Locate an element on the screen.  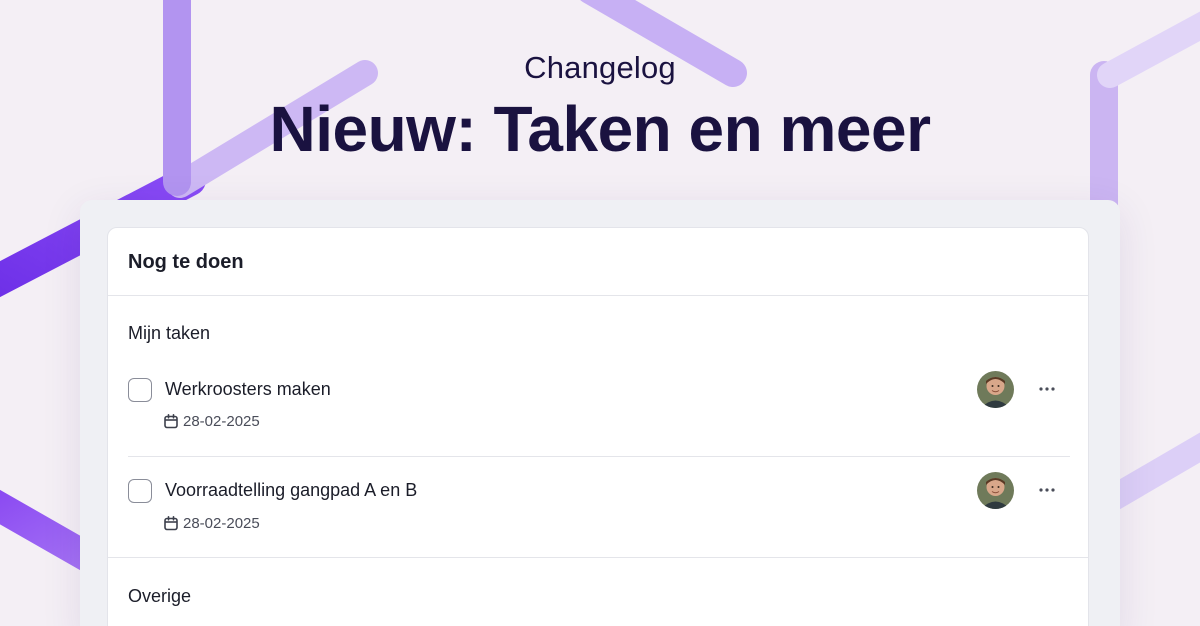
panel-title: Nog te doen is located at coordinates (186, 262).